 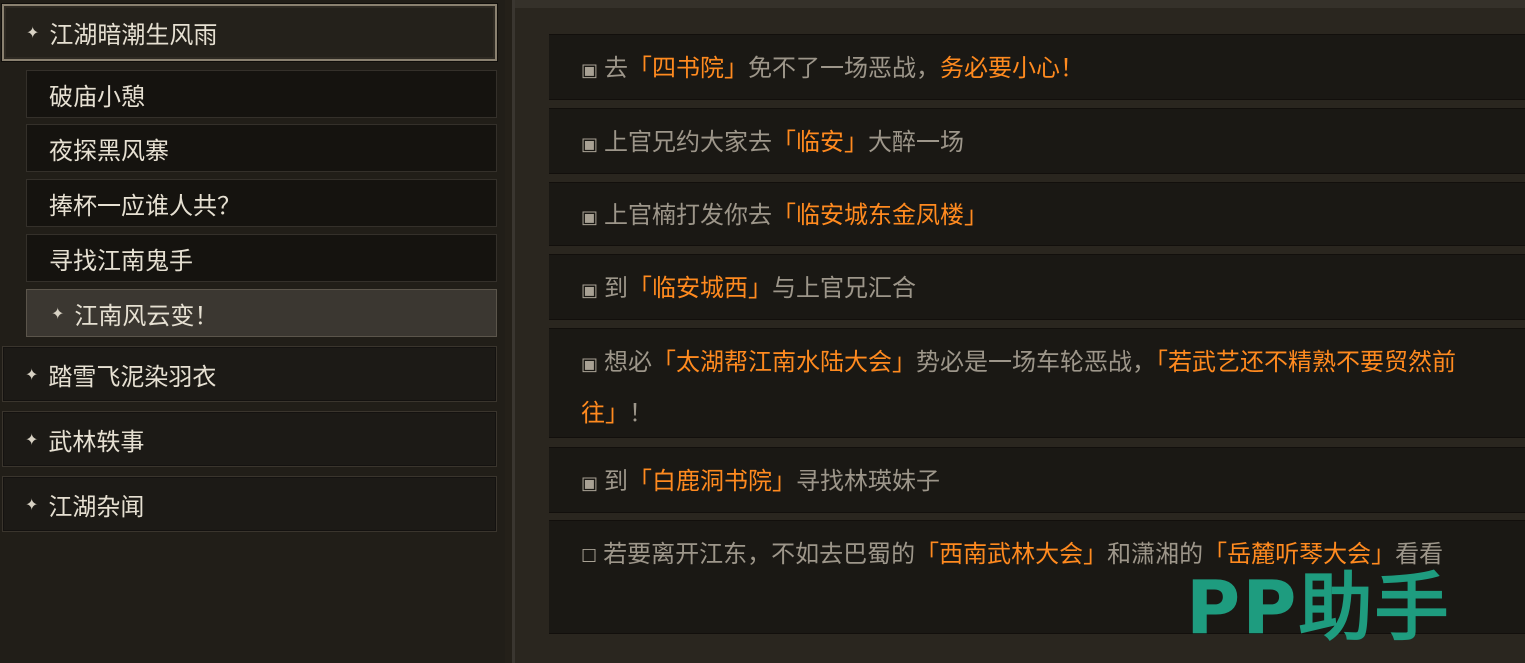 I want to click on entry-warning: 务必要小心！, so click(x=1012, y=68).